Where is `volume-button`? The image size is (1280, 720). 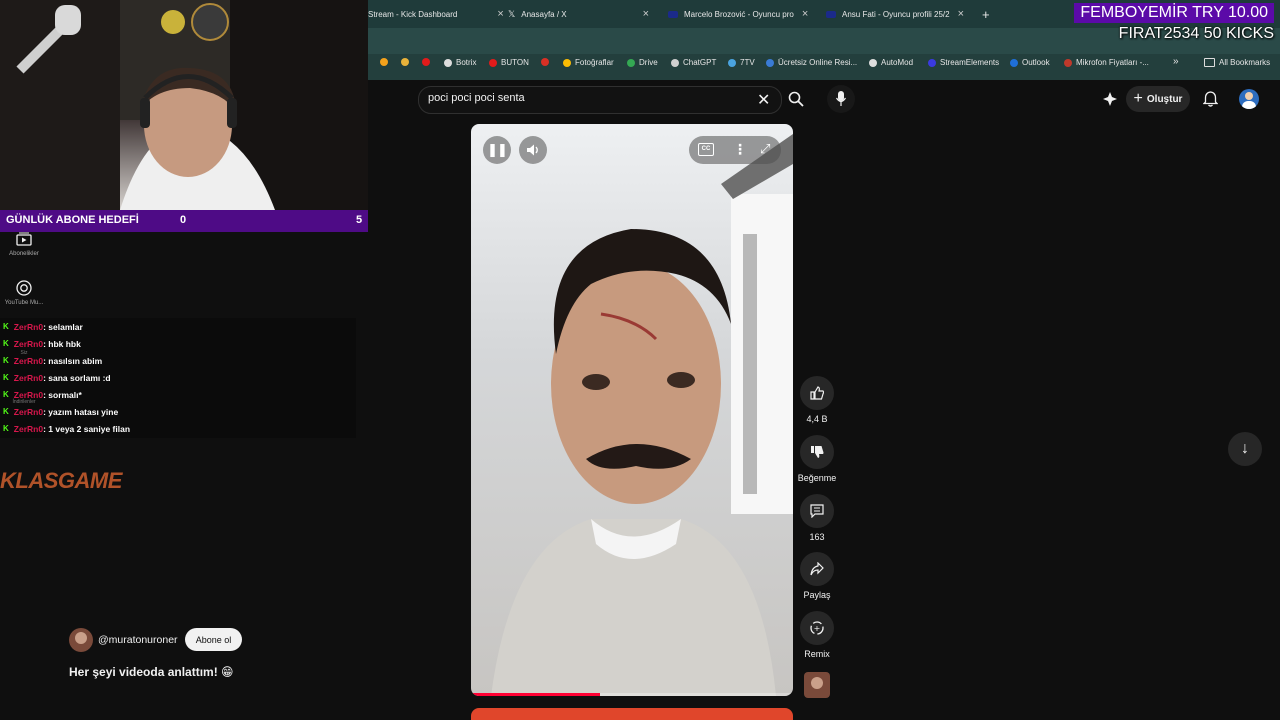 volume-button is located at coordinates (533, 150).